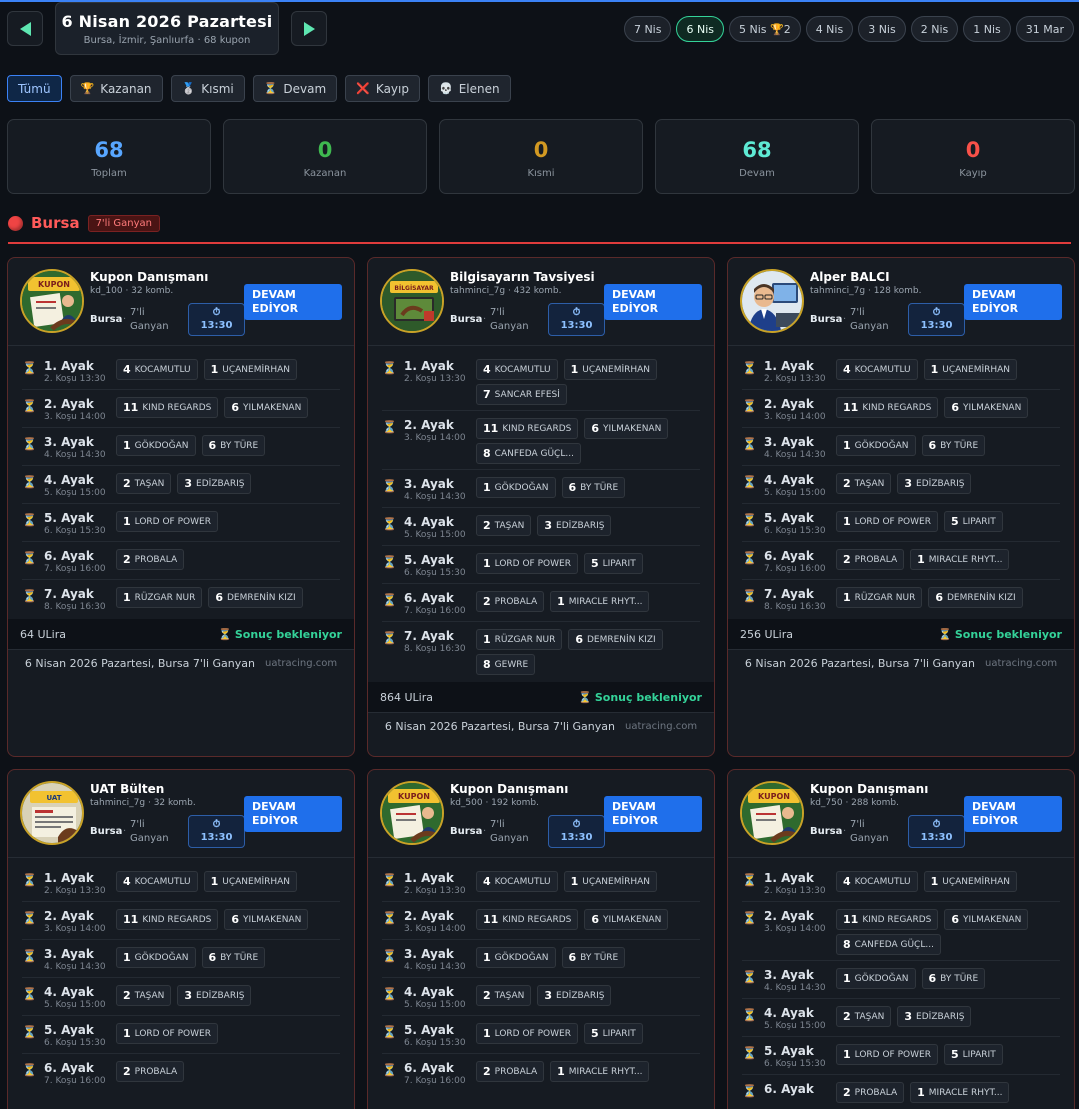 Image resolution: width=1079 pixels, height=1109 pixels. I want to click on filter-option: 💀 Elenen, so click(469, 88).